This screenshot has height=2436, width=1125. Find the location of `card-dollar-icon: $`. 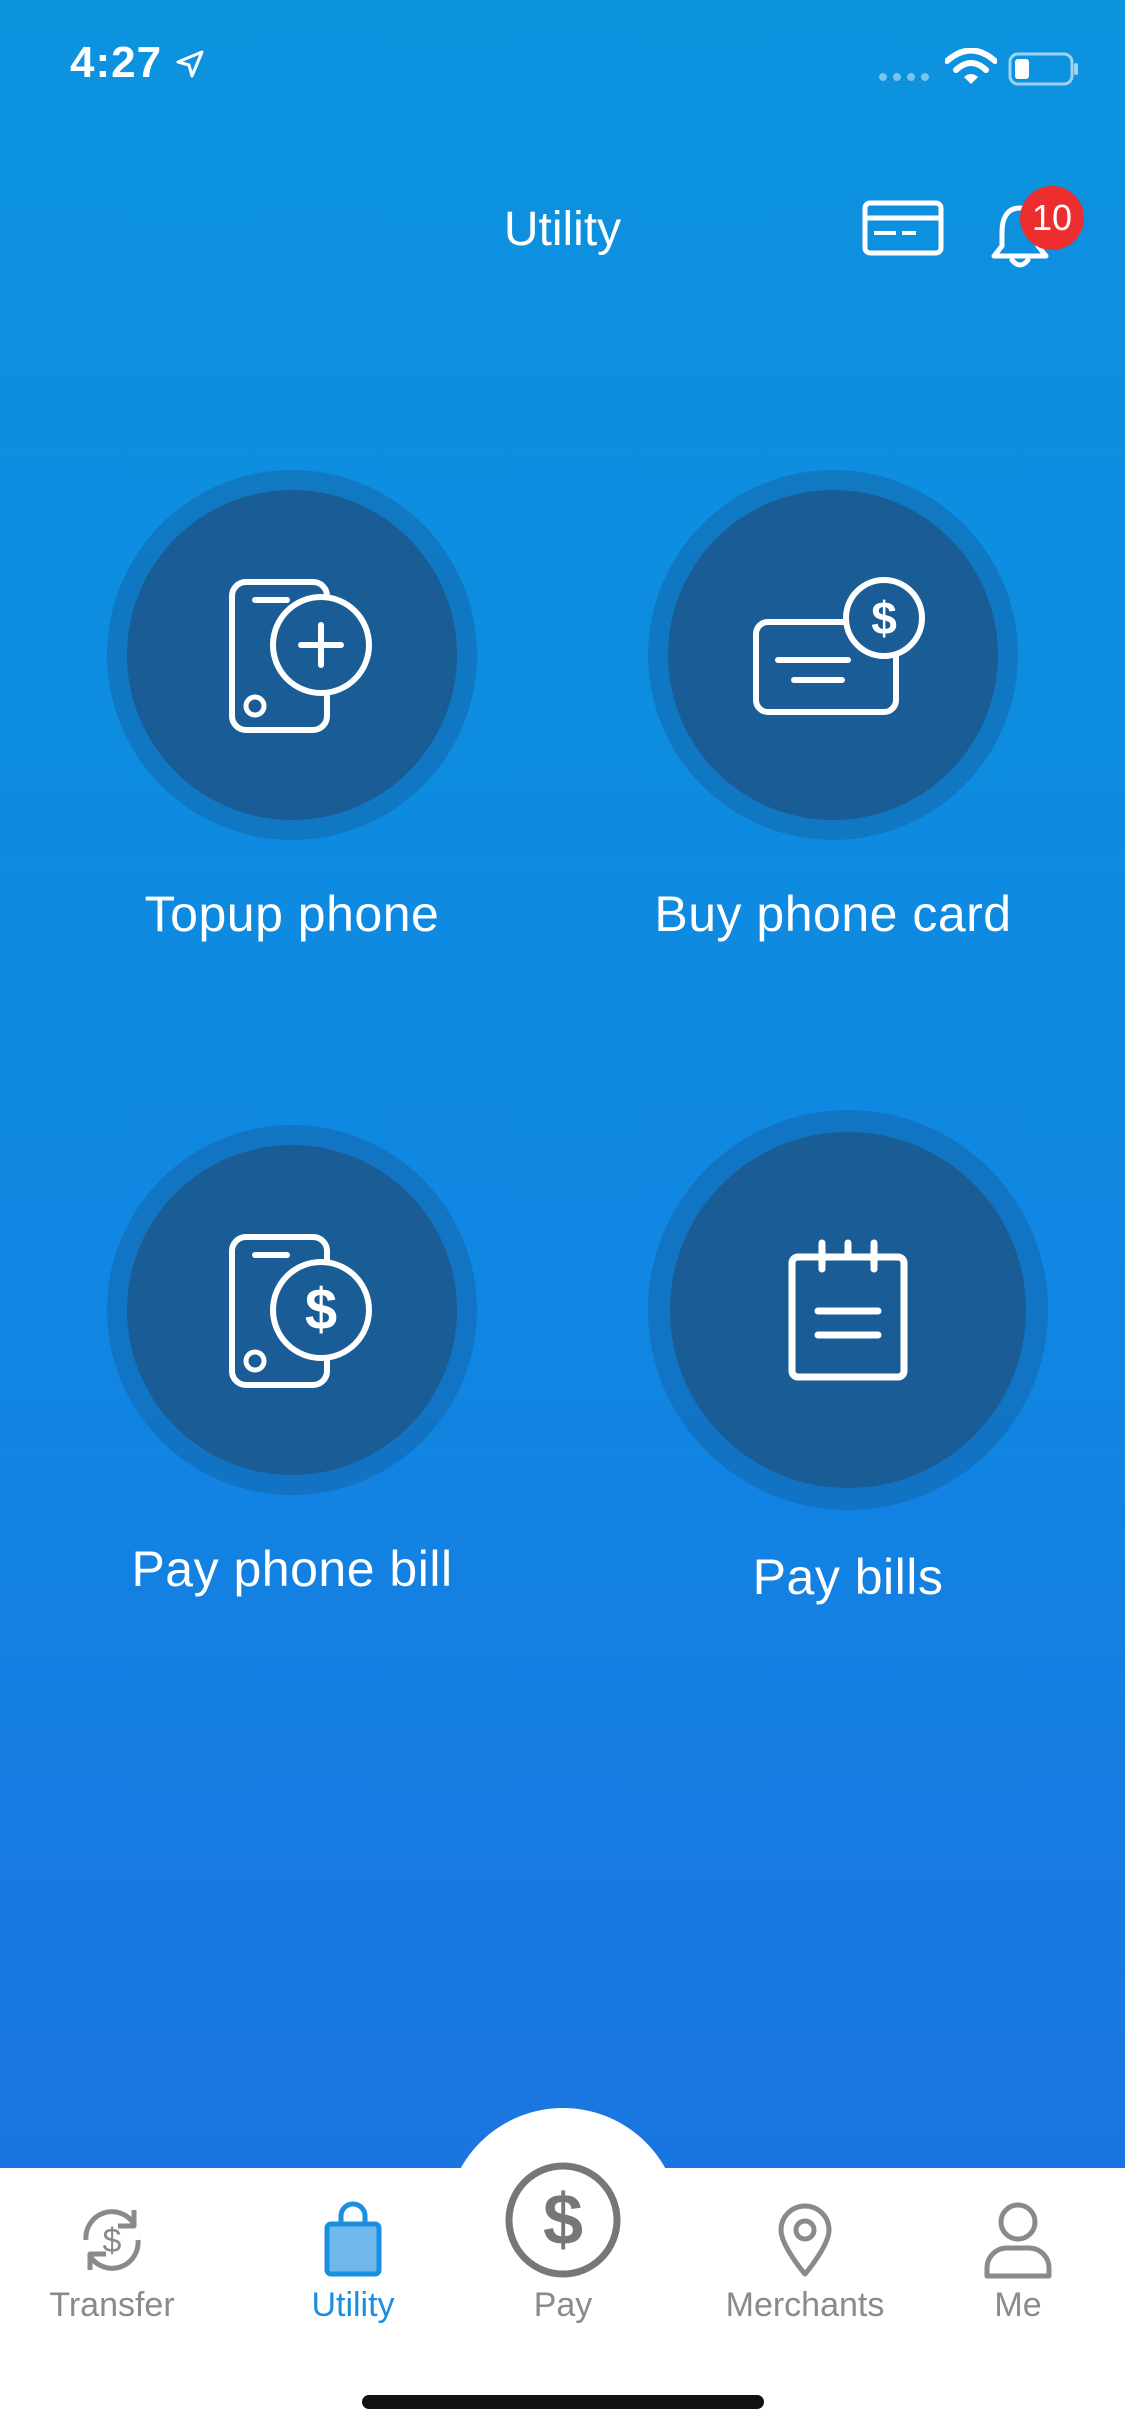

card-dollar-icon: $ is located at coordinates (839, 646).